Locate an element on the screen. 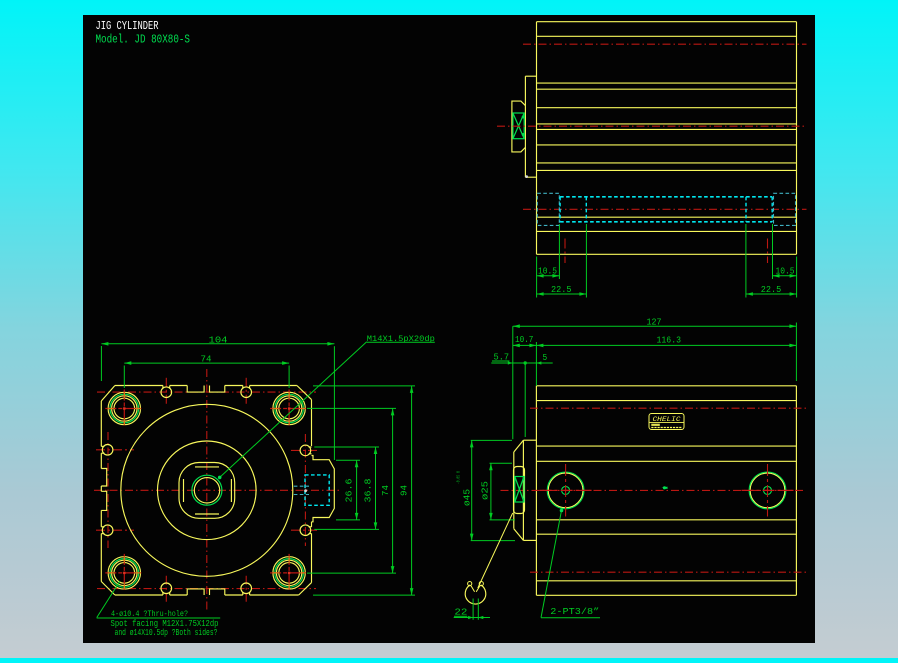  svg-text: 104 is located at coordinates (218, 340).